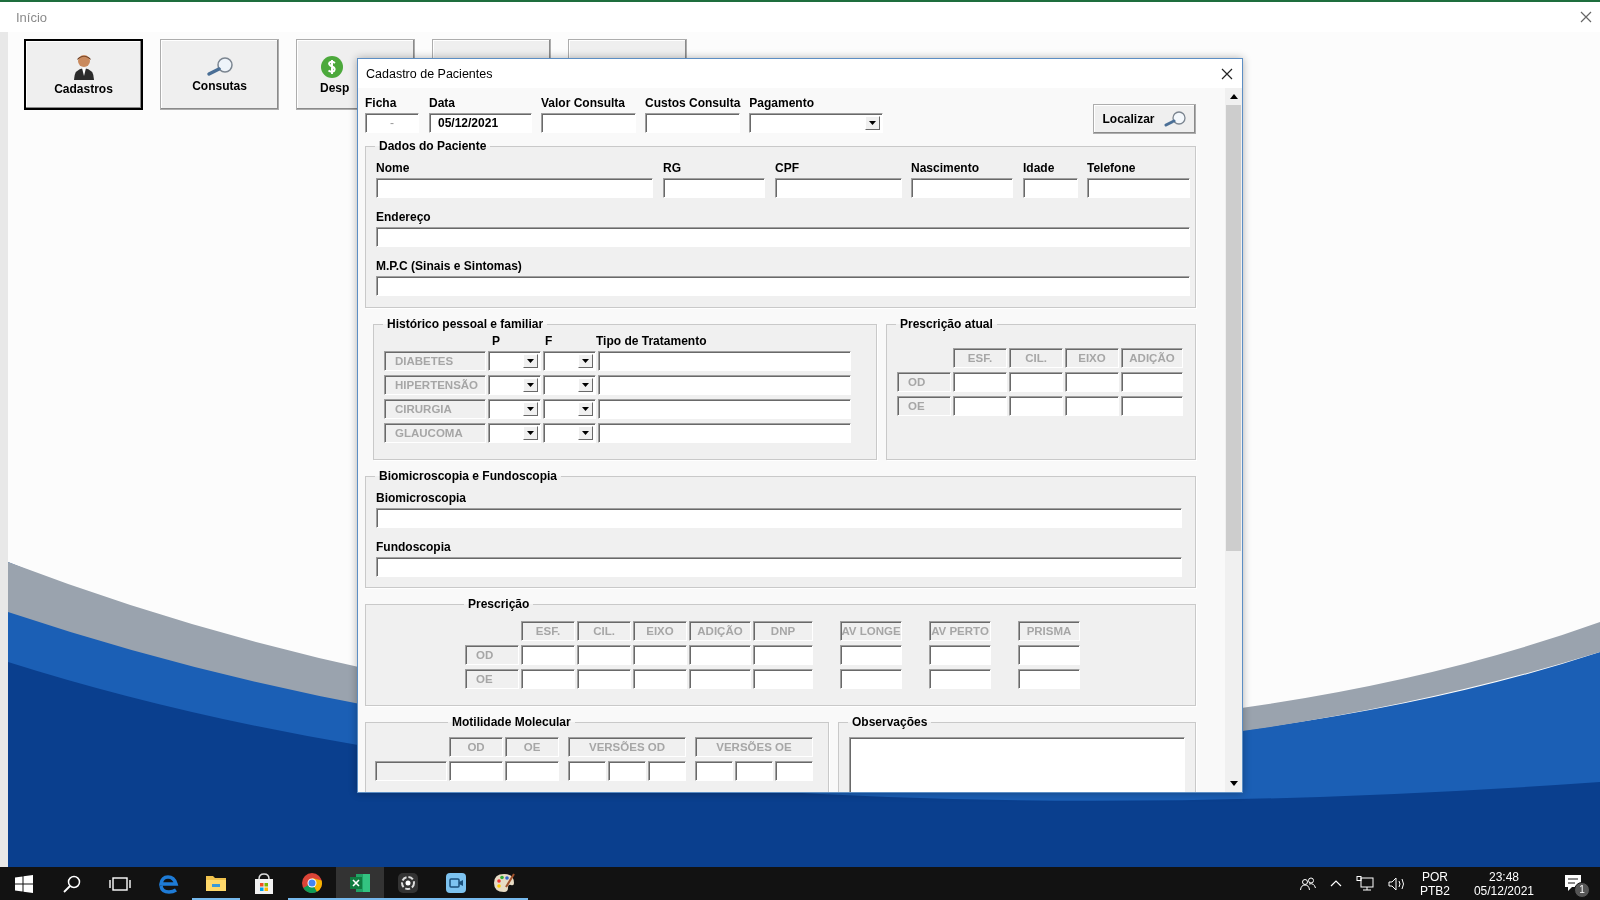 Image resolution: width=1600 pixels, height=900 pixels. What do you see at coordinates (32, 17) in the screenshot?
I see `window-title: Início` at bounding box center [32, 17].